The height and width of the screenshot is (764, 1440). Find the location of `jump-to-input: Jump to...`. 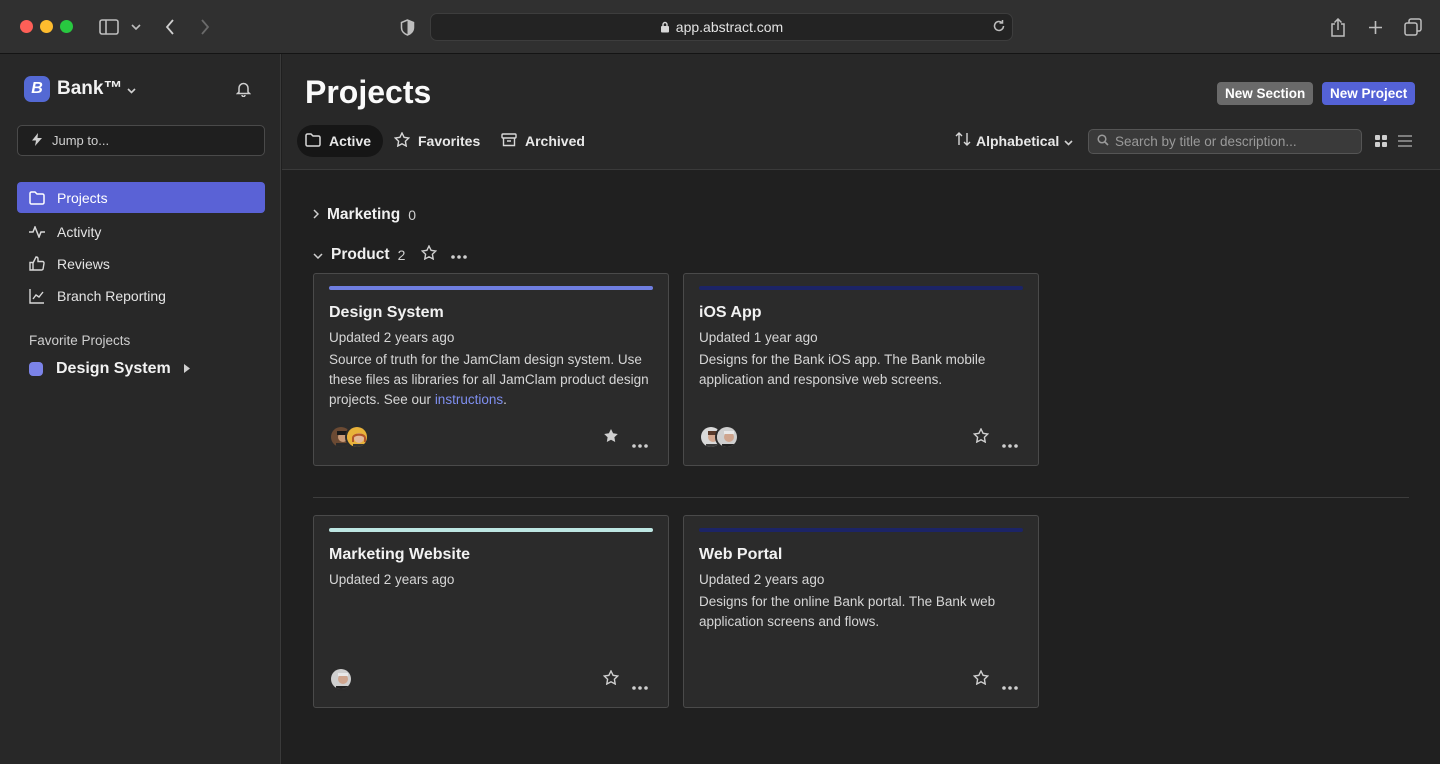

jump-to-input: Jump to... is located at coordinates (141, 140).